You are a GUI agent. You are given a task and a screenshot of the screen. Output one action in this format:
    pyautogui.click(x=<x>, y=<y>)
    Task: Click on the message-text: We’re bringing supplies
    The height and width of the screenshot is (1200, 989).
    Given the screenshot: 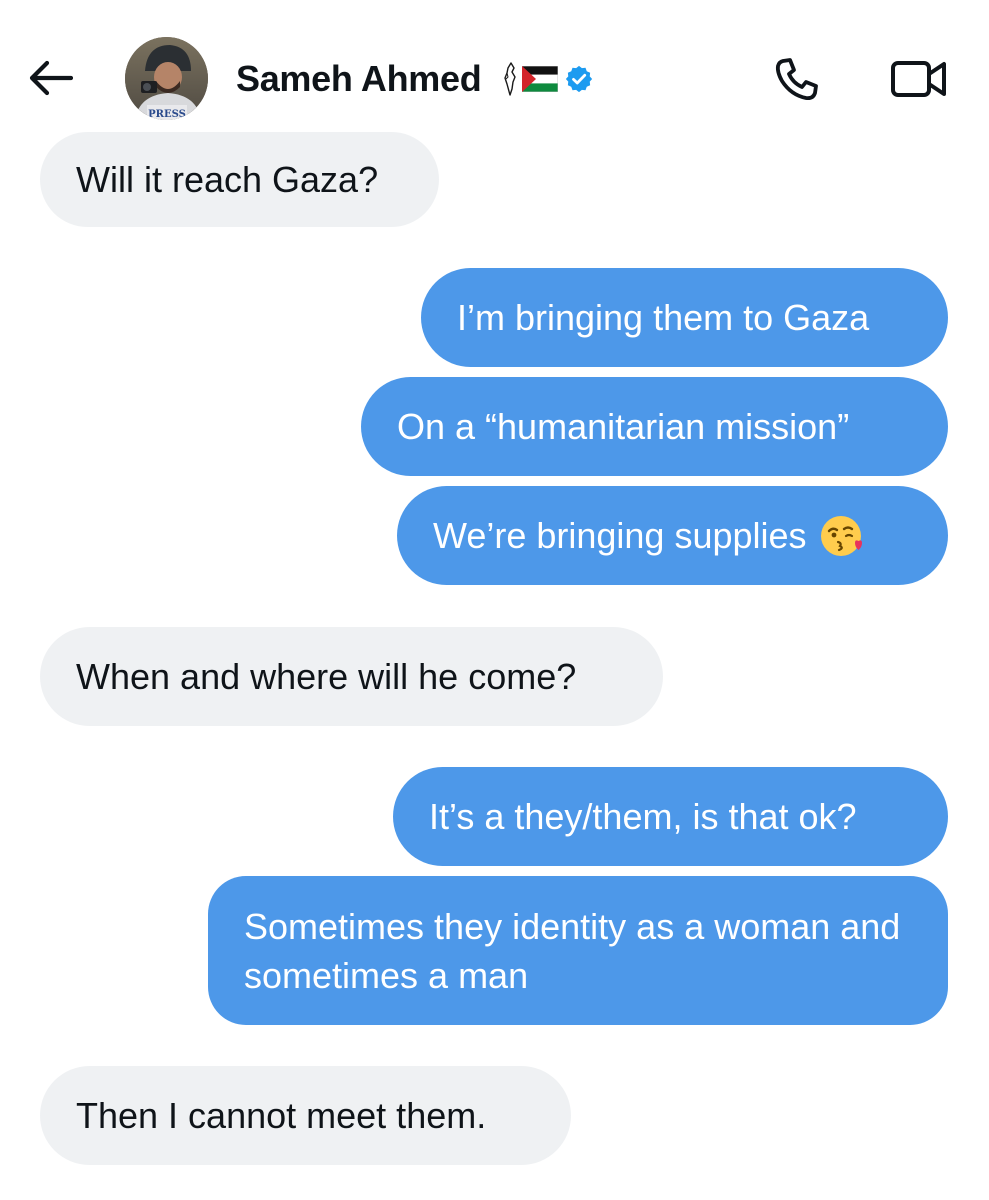 What is the action you would take?
    pyautogui.click(x=620, y=535)
    